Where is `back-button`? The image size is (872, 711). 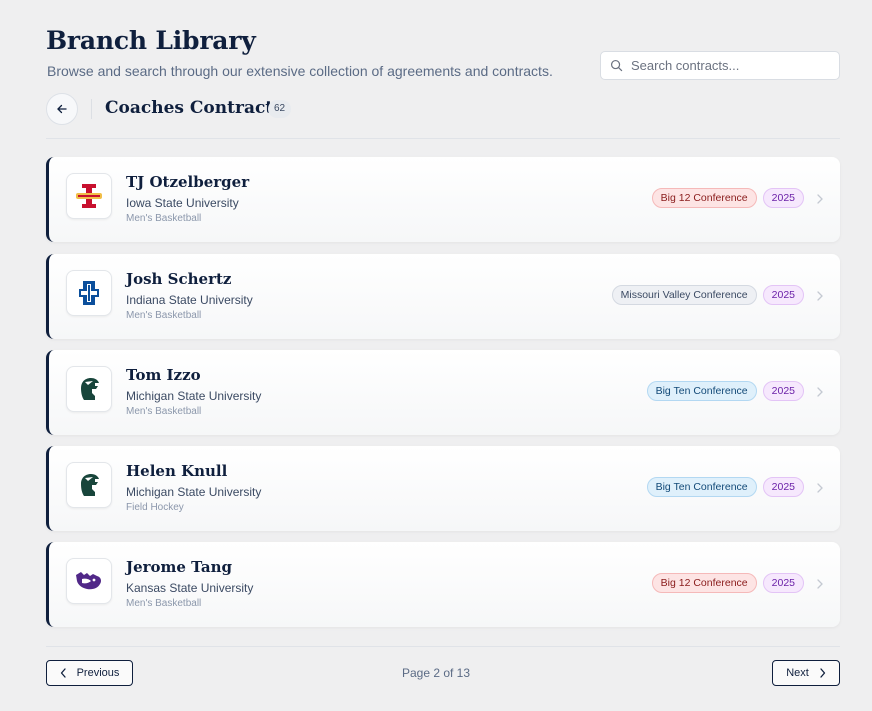 back-button is located at coordinates (62, 109).